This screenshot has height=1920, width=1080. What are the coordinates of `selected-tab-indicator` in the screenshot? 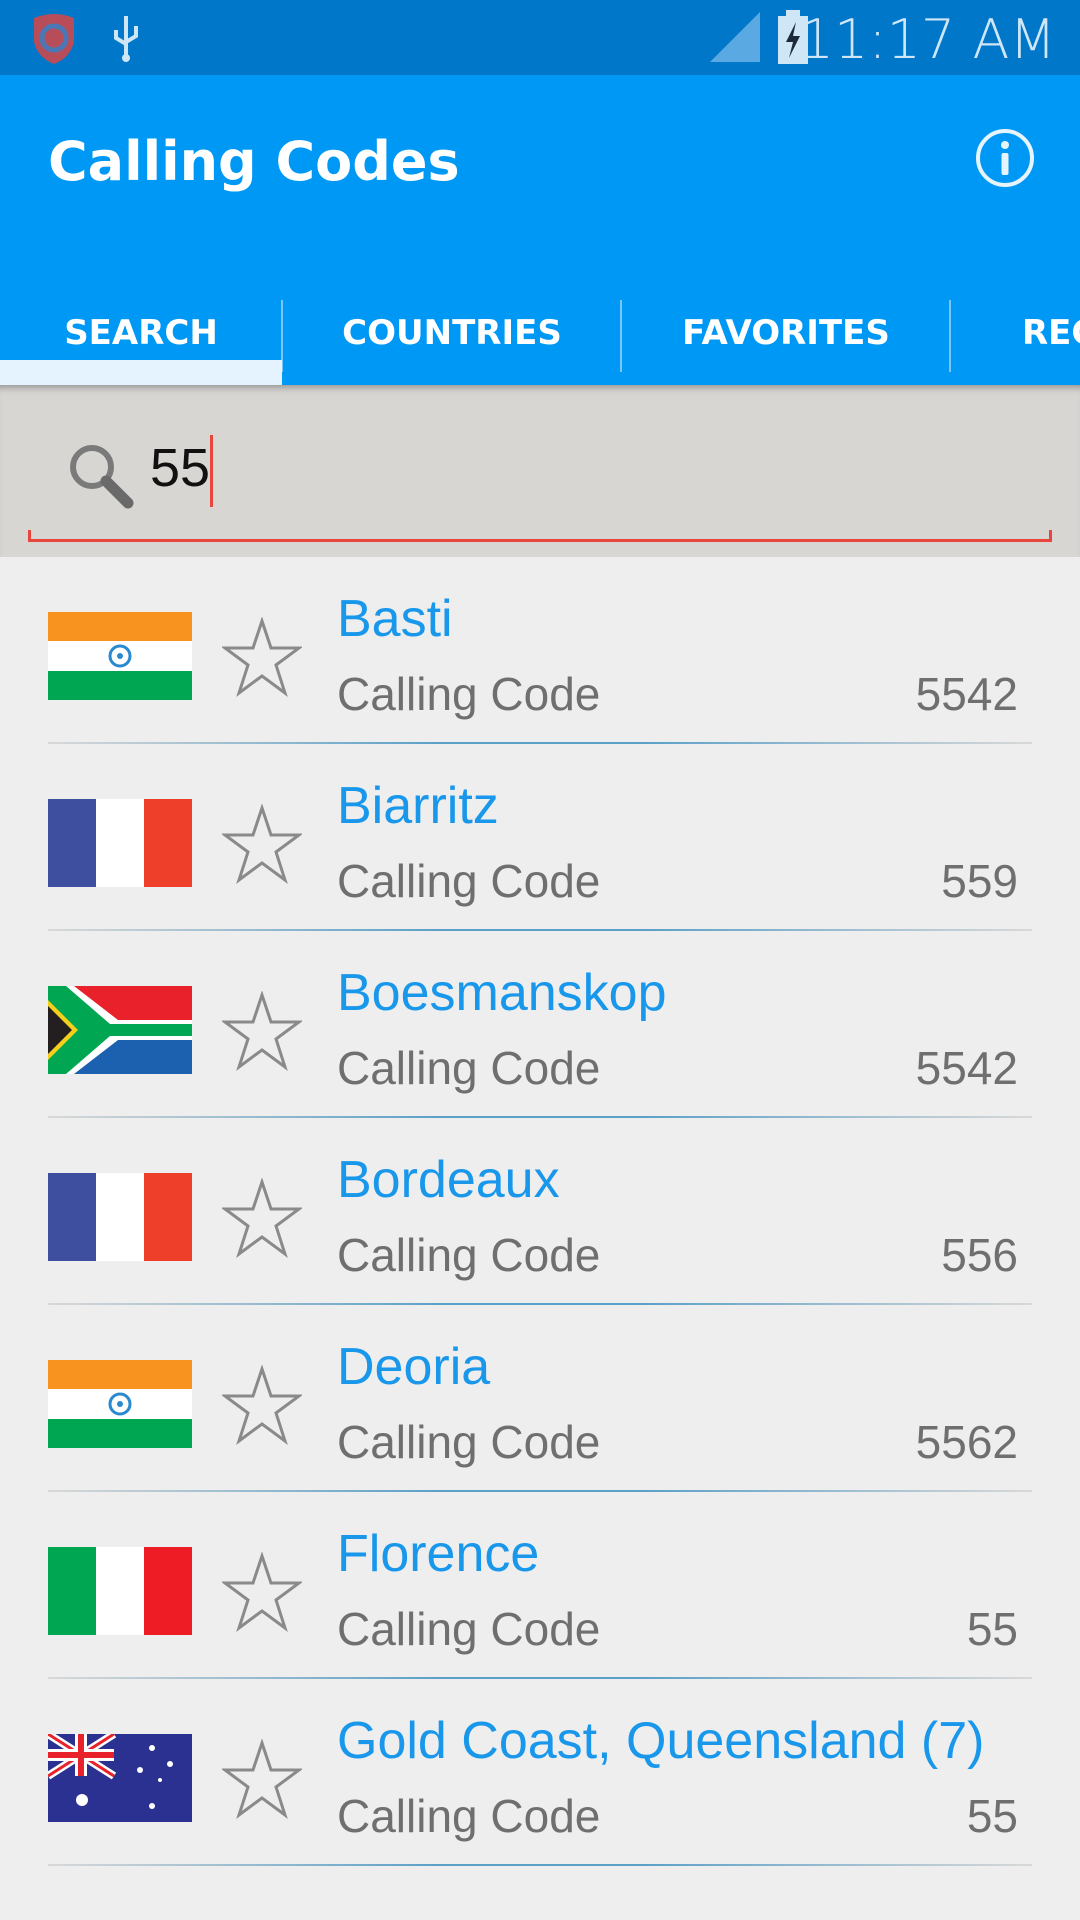 It's located at (141, 372).